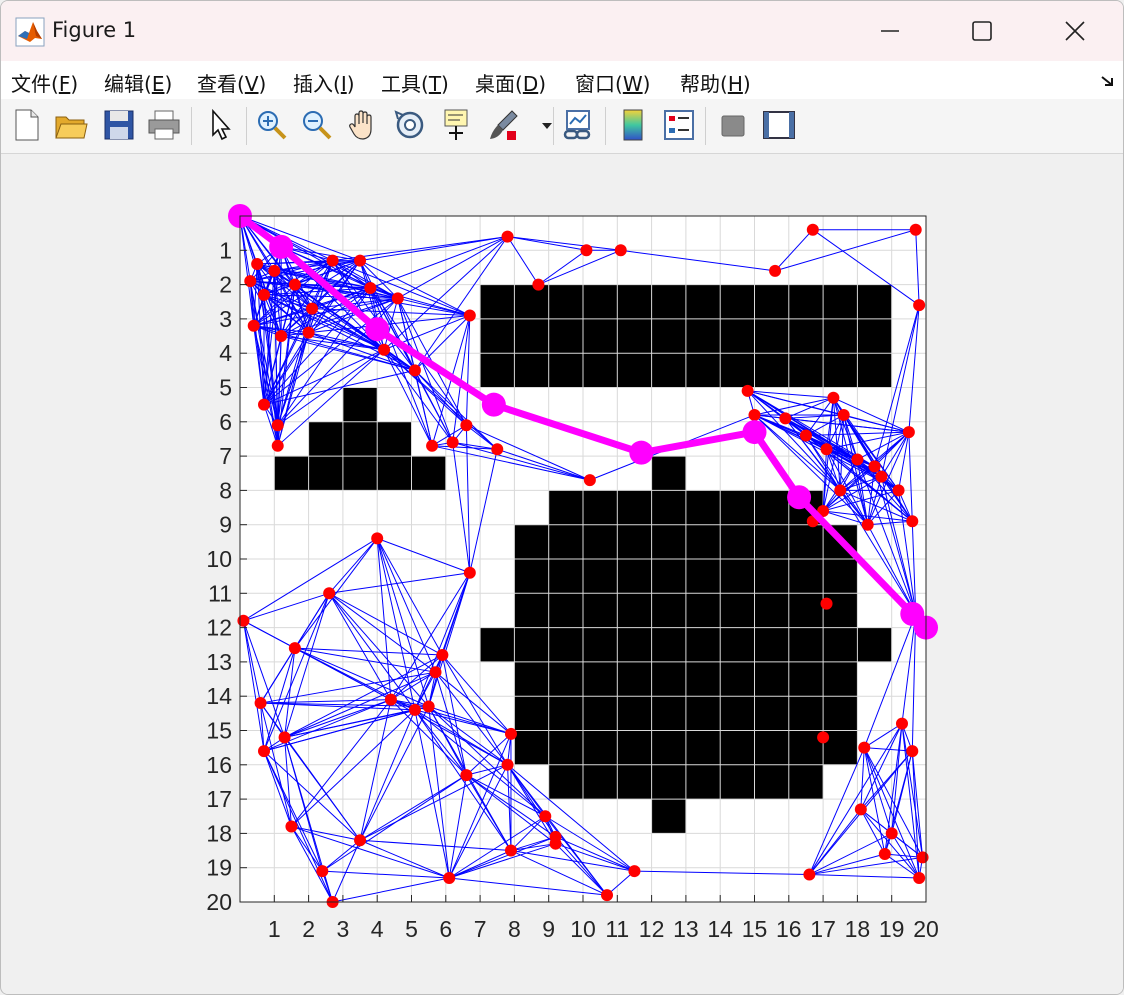 The image size is (1124, 995). Describe the element at coordinates (547, 126) in the screenshot. I see `chevron-down-icon` at that location.